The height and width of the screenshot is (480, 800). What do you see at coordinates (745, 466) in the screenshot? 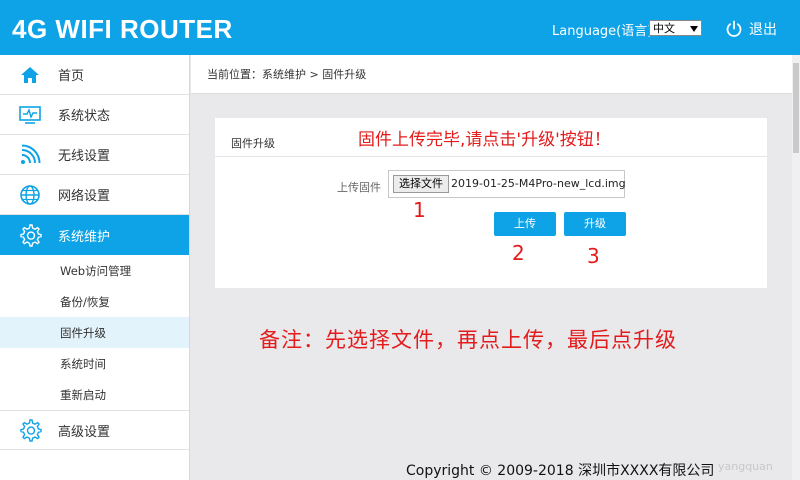
I see `watermark: yangquan` at bounding box center [745, 466].